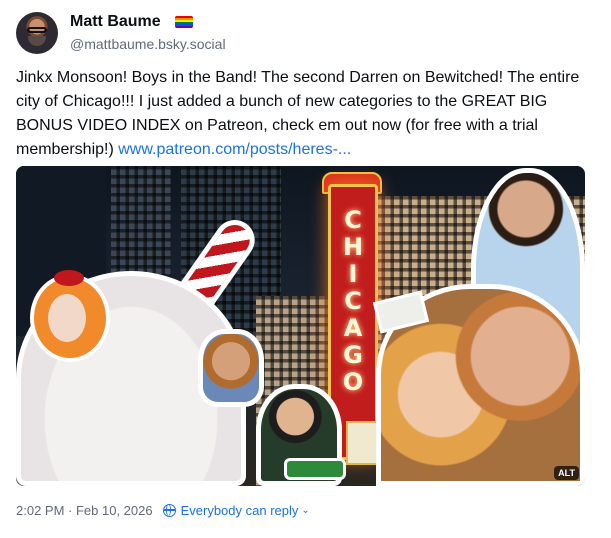 Image resolution: width=611 pixels, height=538 pixels. What do you see at coordinates (148, 44) in the screenshot?
I see `author-handle: @mattbaume.bsky.social` at bounding box center [148, 44].